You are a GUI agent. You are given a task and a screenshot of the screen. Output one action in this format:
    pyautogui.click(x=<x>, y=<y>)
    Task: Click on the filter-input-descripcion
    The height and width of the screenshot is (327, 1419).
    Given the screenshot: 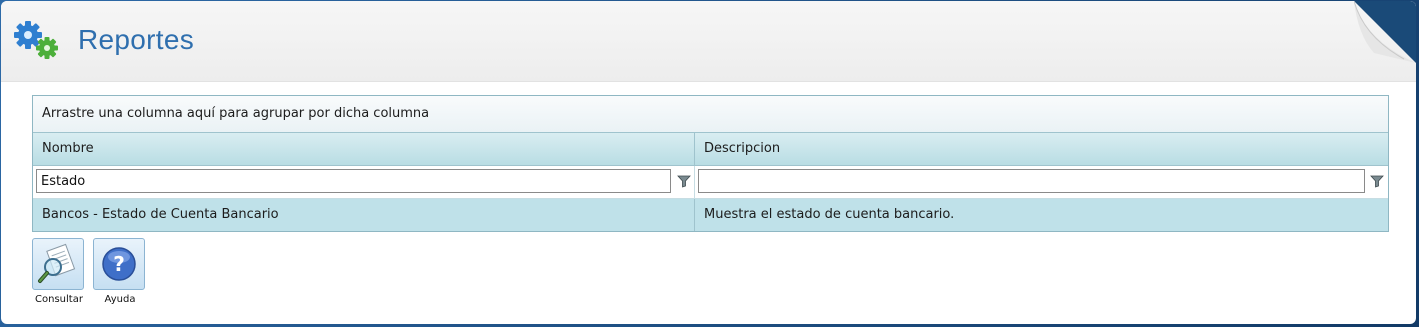 What is the action you would take?
    pyautogui.click(x=1031, y=181)
    